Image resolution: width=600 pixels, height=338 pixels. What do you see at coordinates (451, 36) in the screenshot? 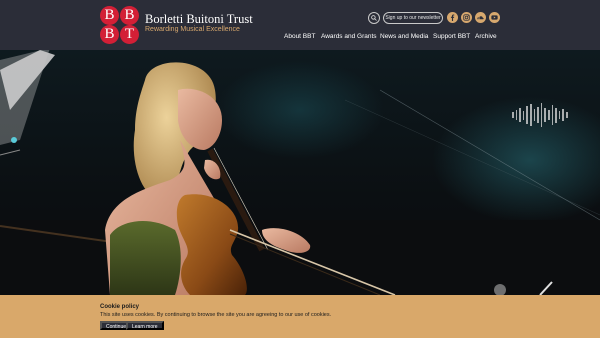
I see `nav-support-bbt: Support BBT` at bounding box center [451, 36].